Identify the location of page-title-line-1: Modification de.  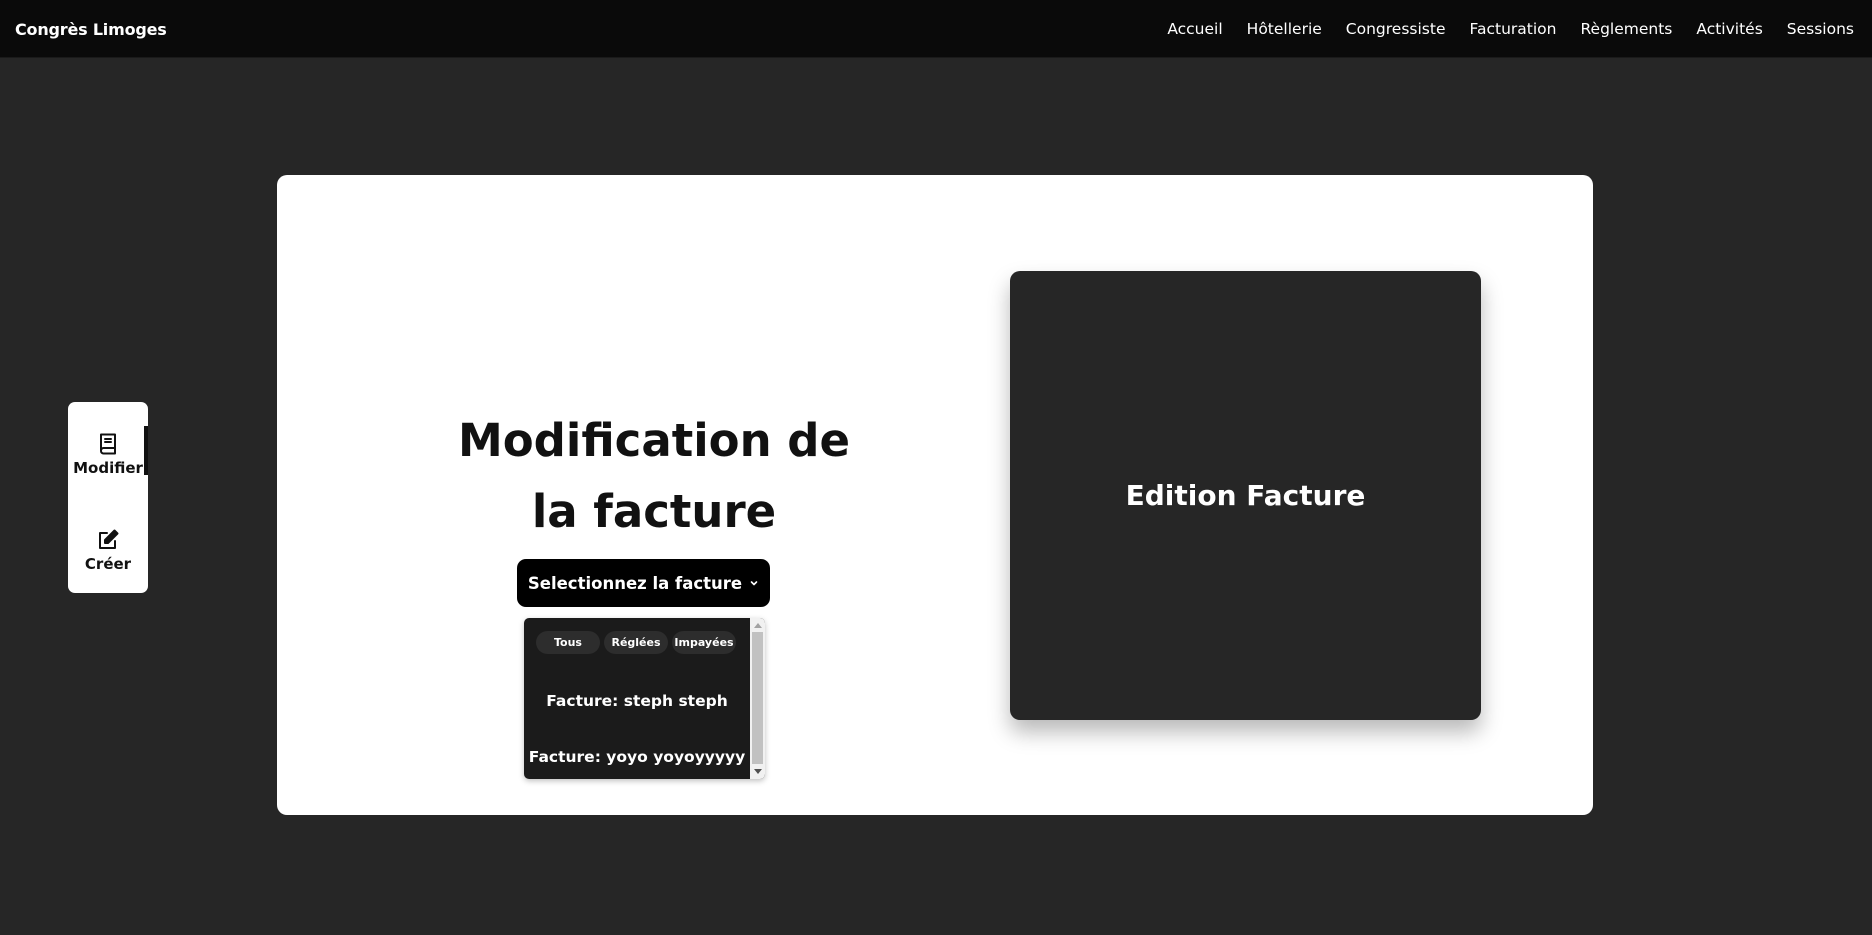
(653, 440).